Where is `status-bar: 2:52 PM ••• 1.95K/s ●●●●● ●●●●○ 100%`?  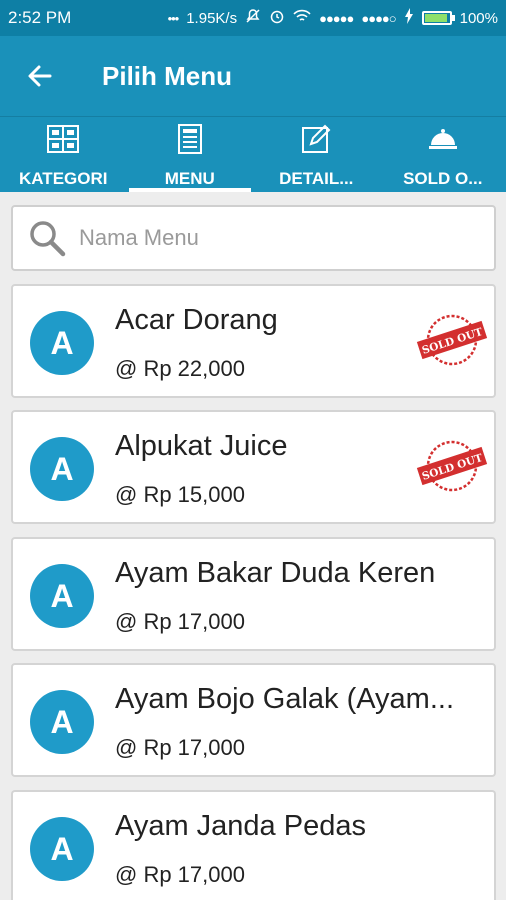 status-bar: 2:52 PM ••• 1.95K/s ●●●●● ●●●●○ 100% is located at coordinates (253, 18).